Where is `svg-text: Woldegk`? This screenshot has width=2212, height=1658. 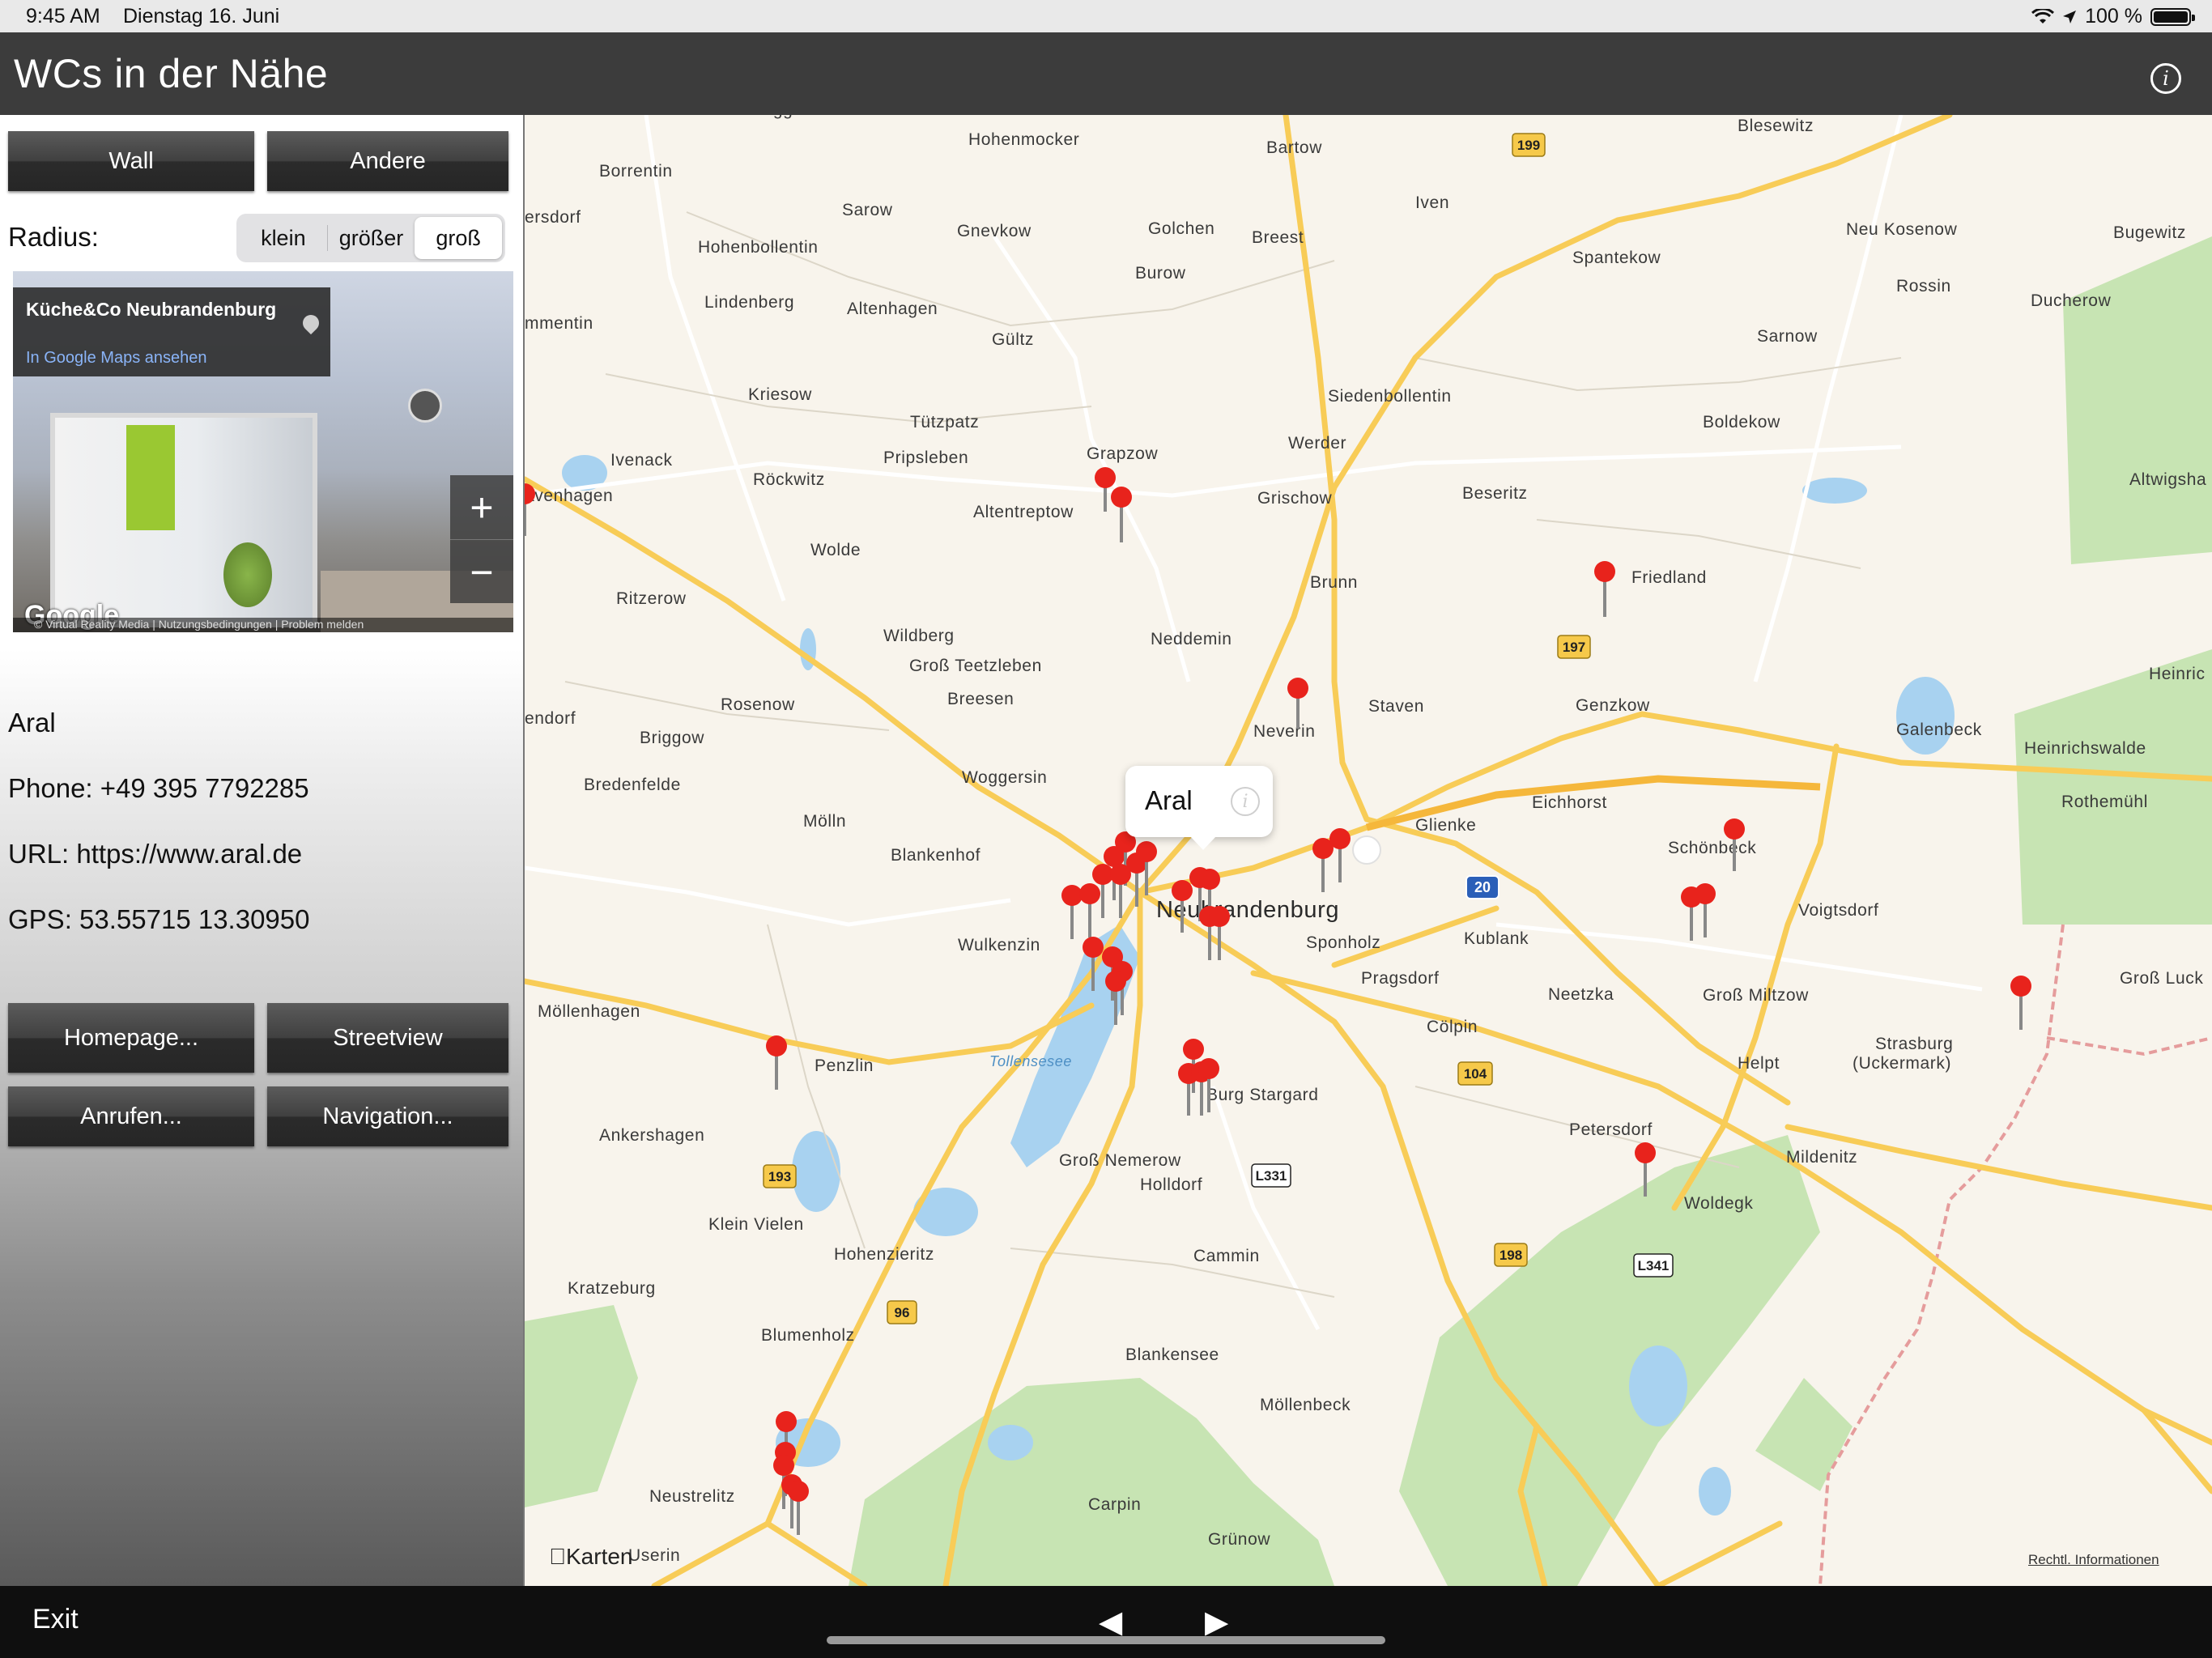
svg-text: Woldegk is located at coordinates (1719, 1203).